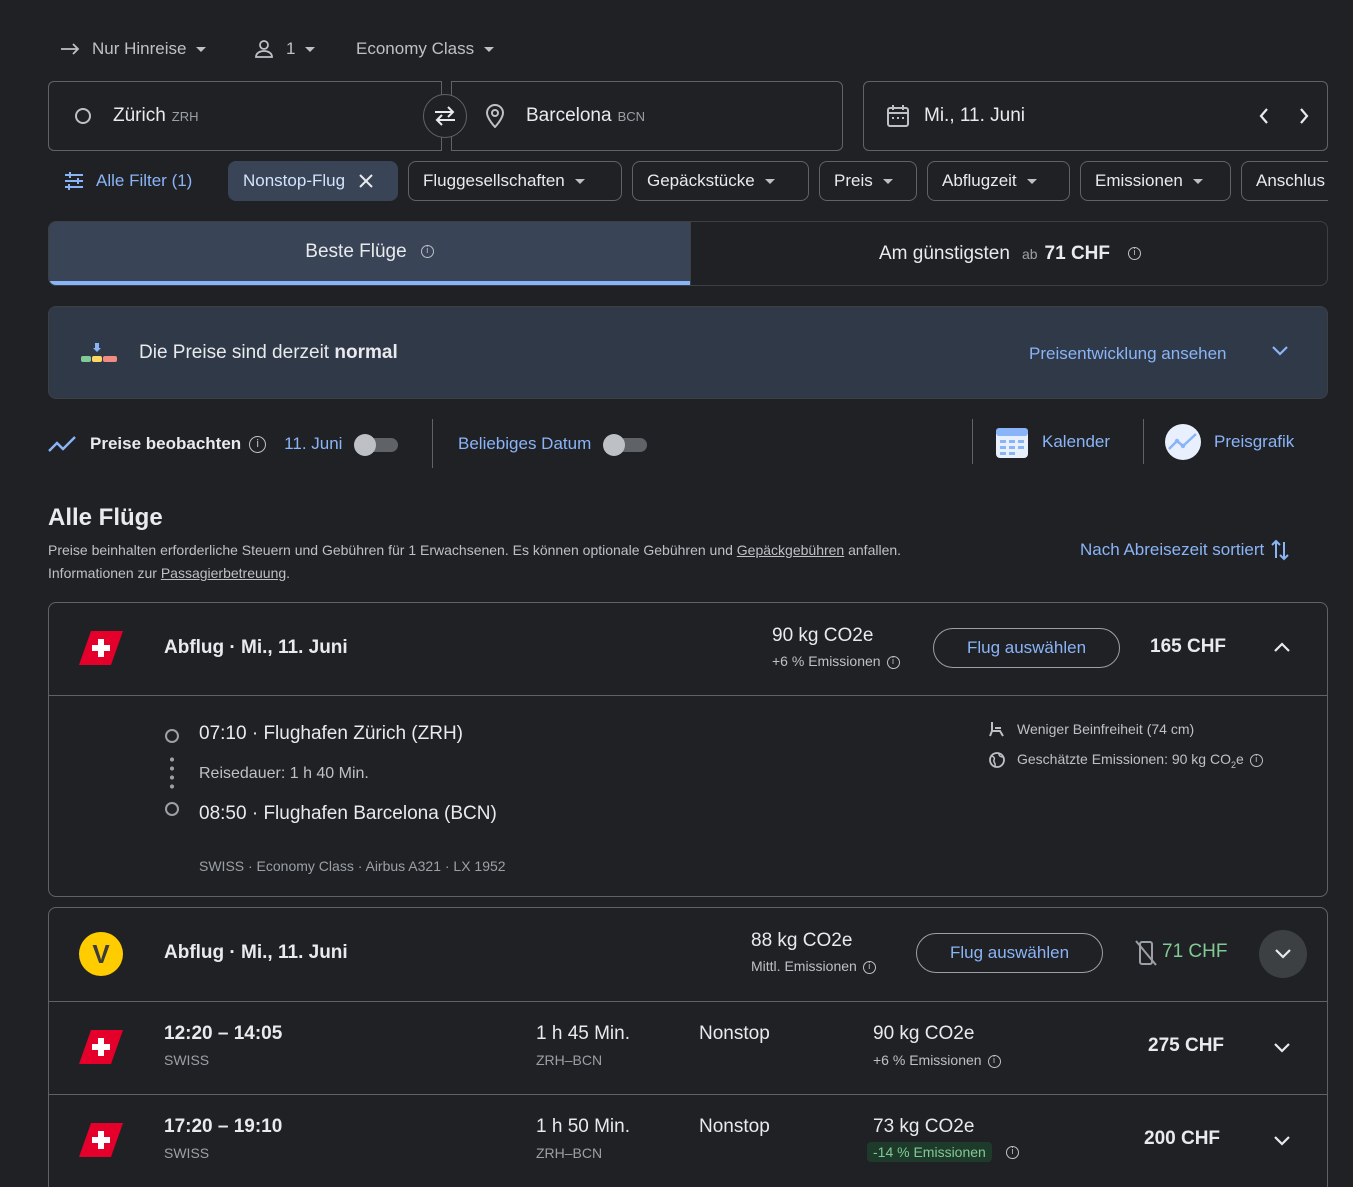  Describe the element at coordinates (875, 550) in the screenshot. I see `note-text: anfallen.` at that location.